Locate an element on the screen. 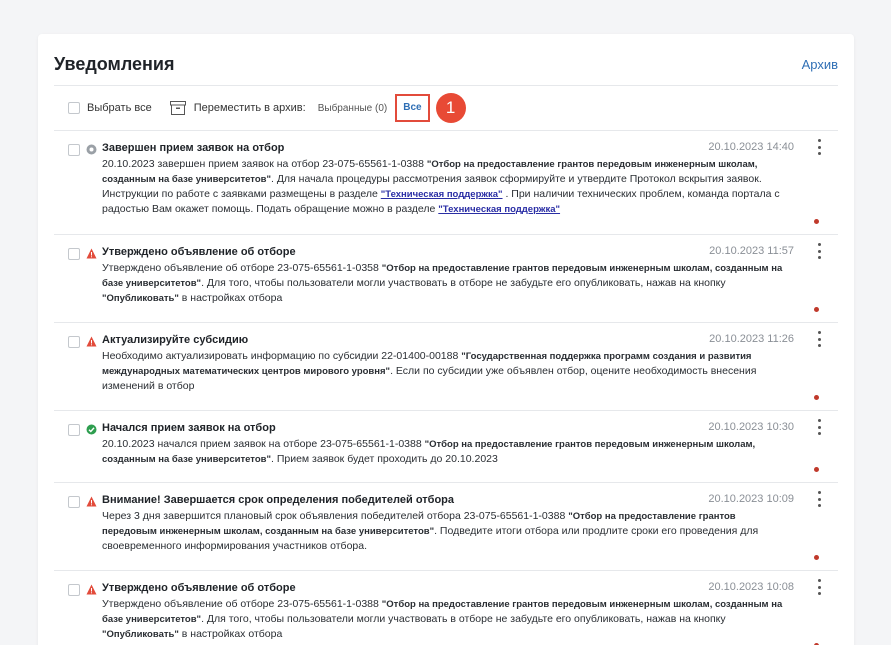 The width and height of the screenshot is (891, 645). selected-filter: Выбранные (0) is located at coordinates (353, 108).